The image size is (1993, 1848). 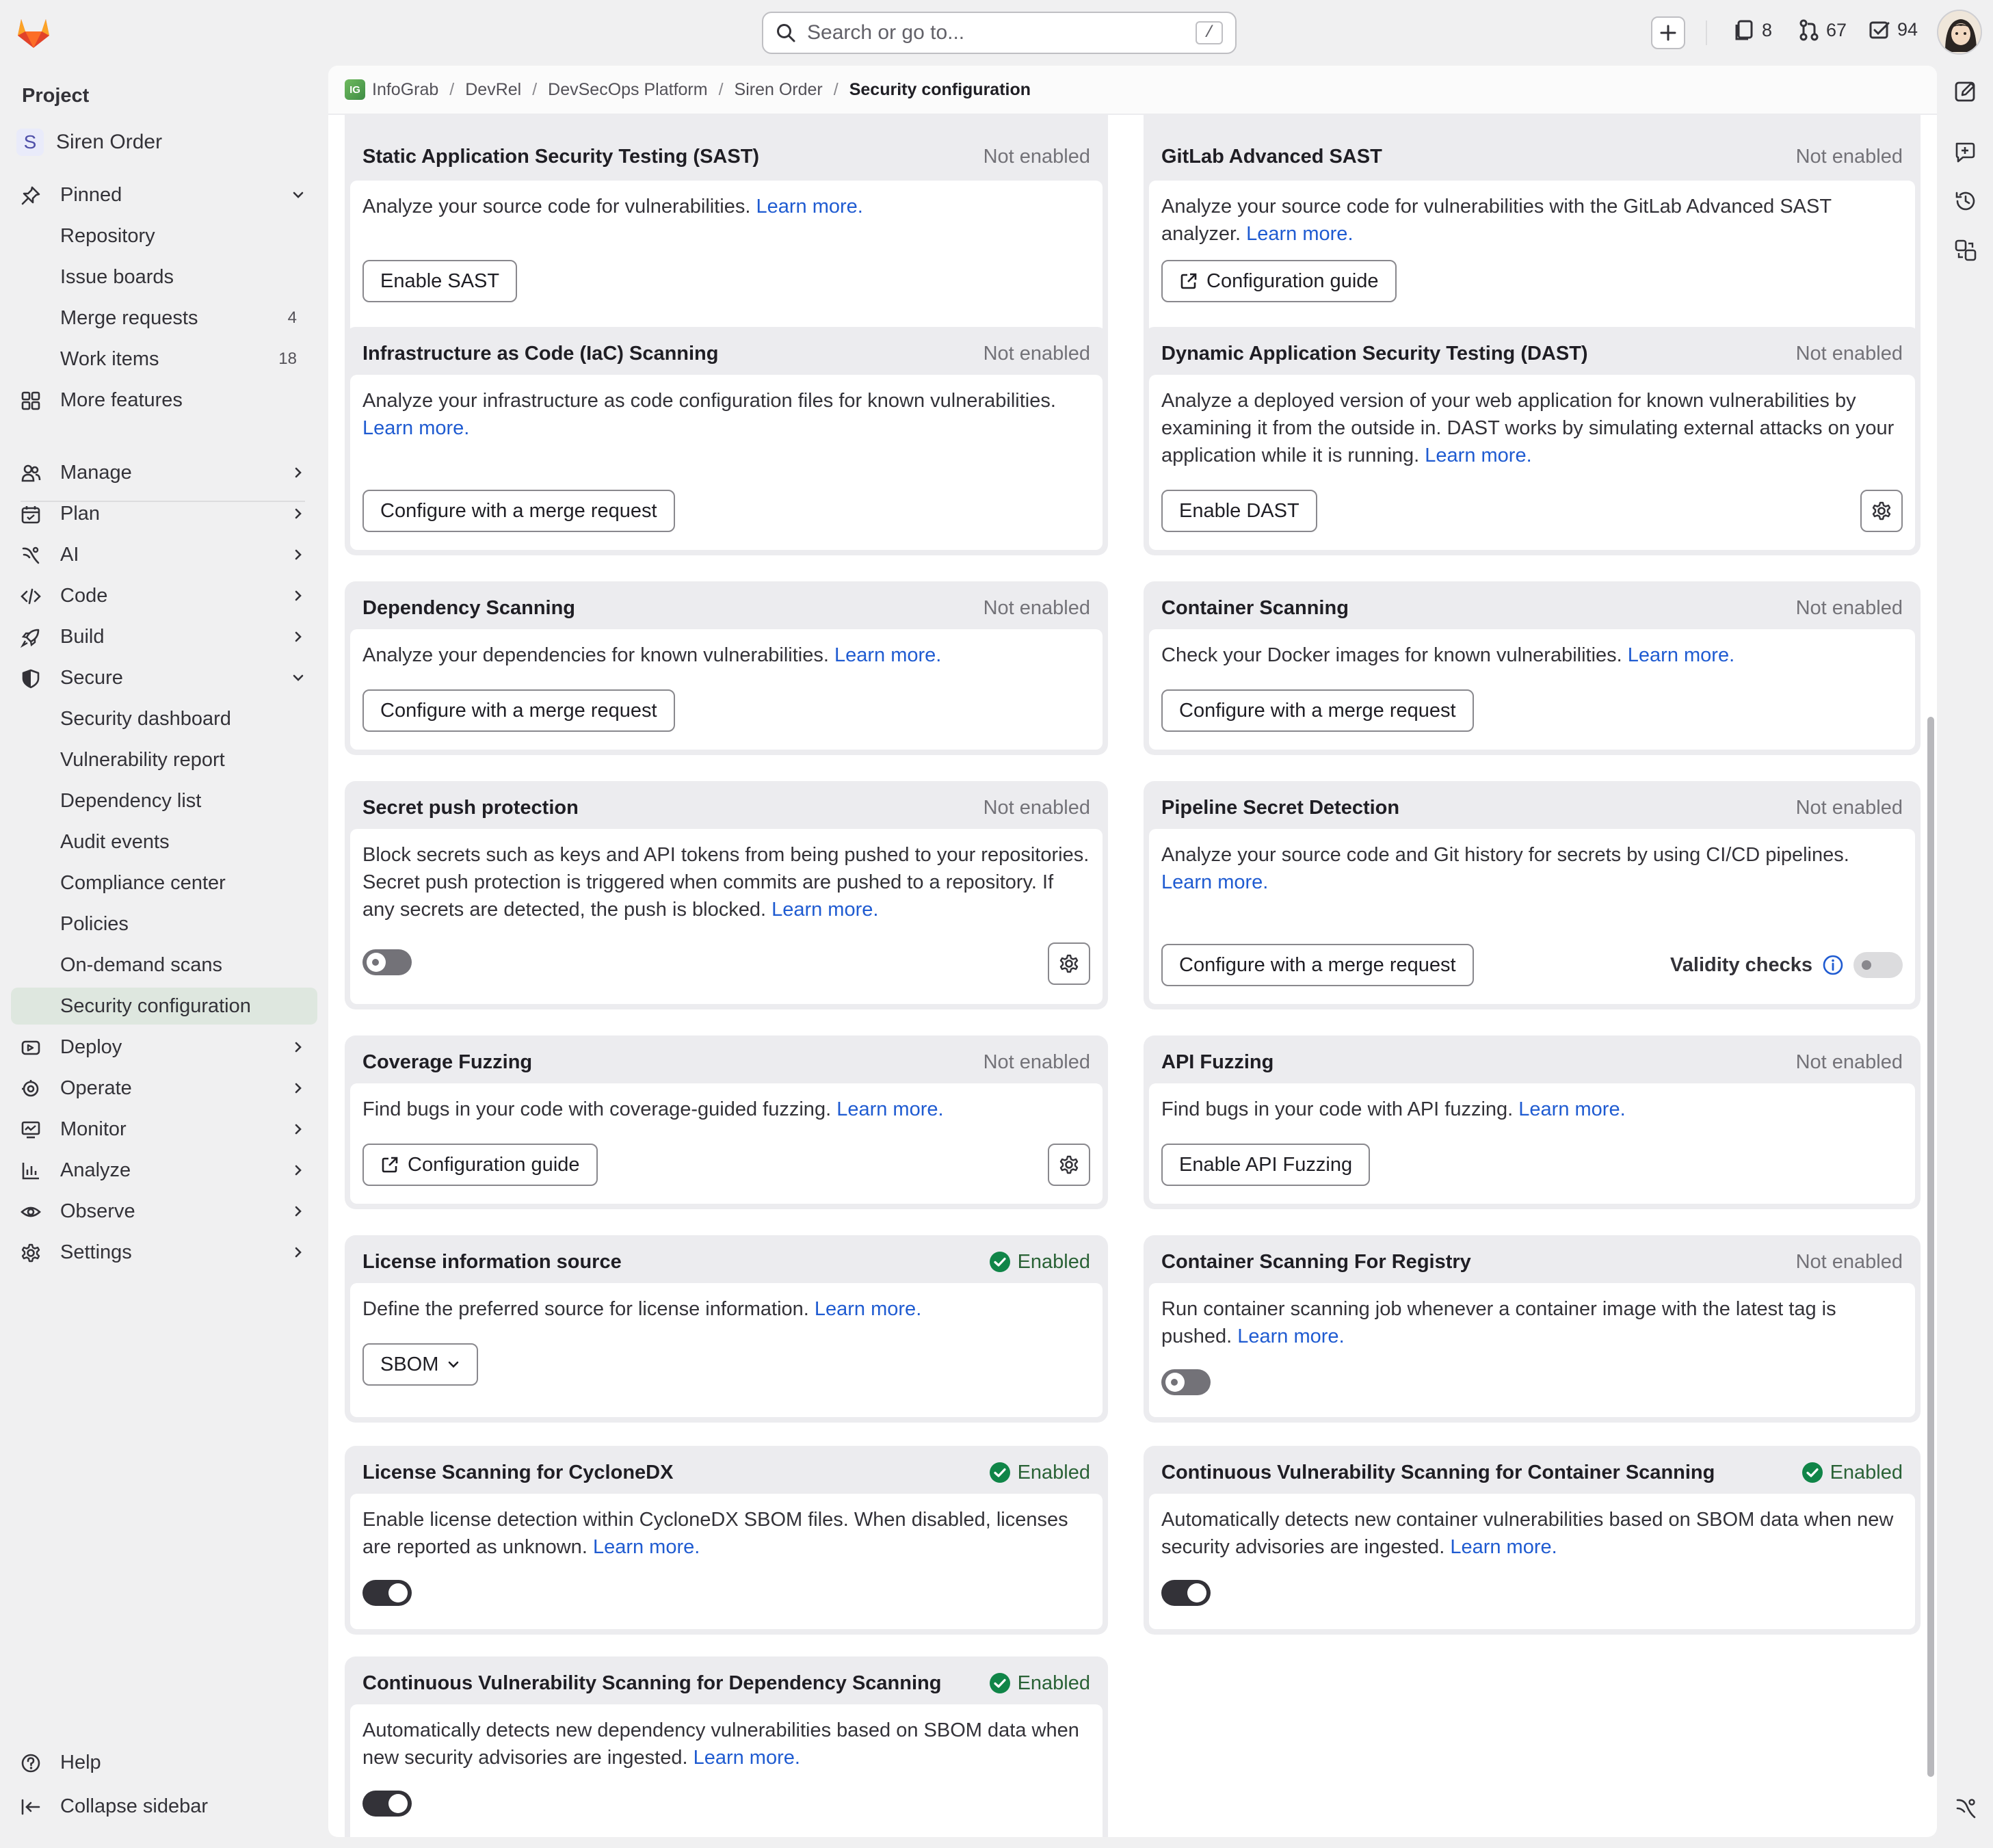 I want to click on sidebar-section-analyze: Analyze, so click(x=164, y=1170).